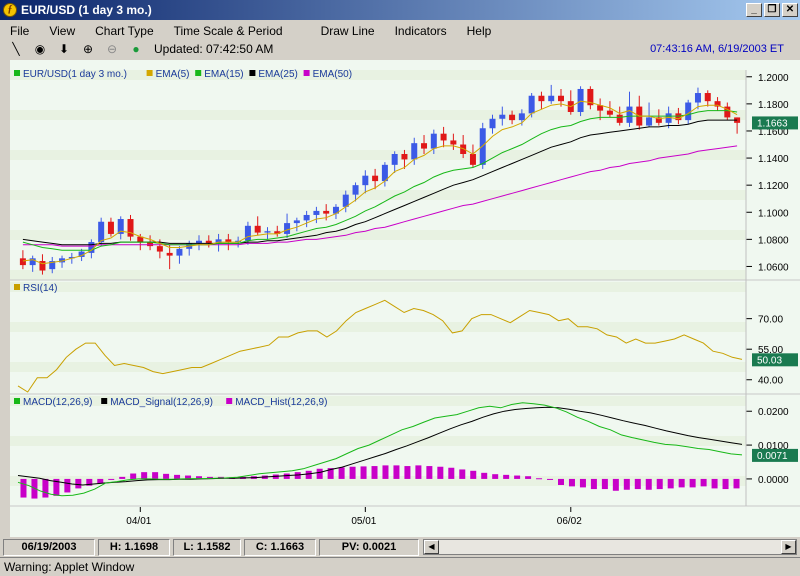 The width and height of the screenshot is (800, 576). I want to click on menu-view: View, so click(62, 31).